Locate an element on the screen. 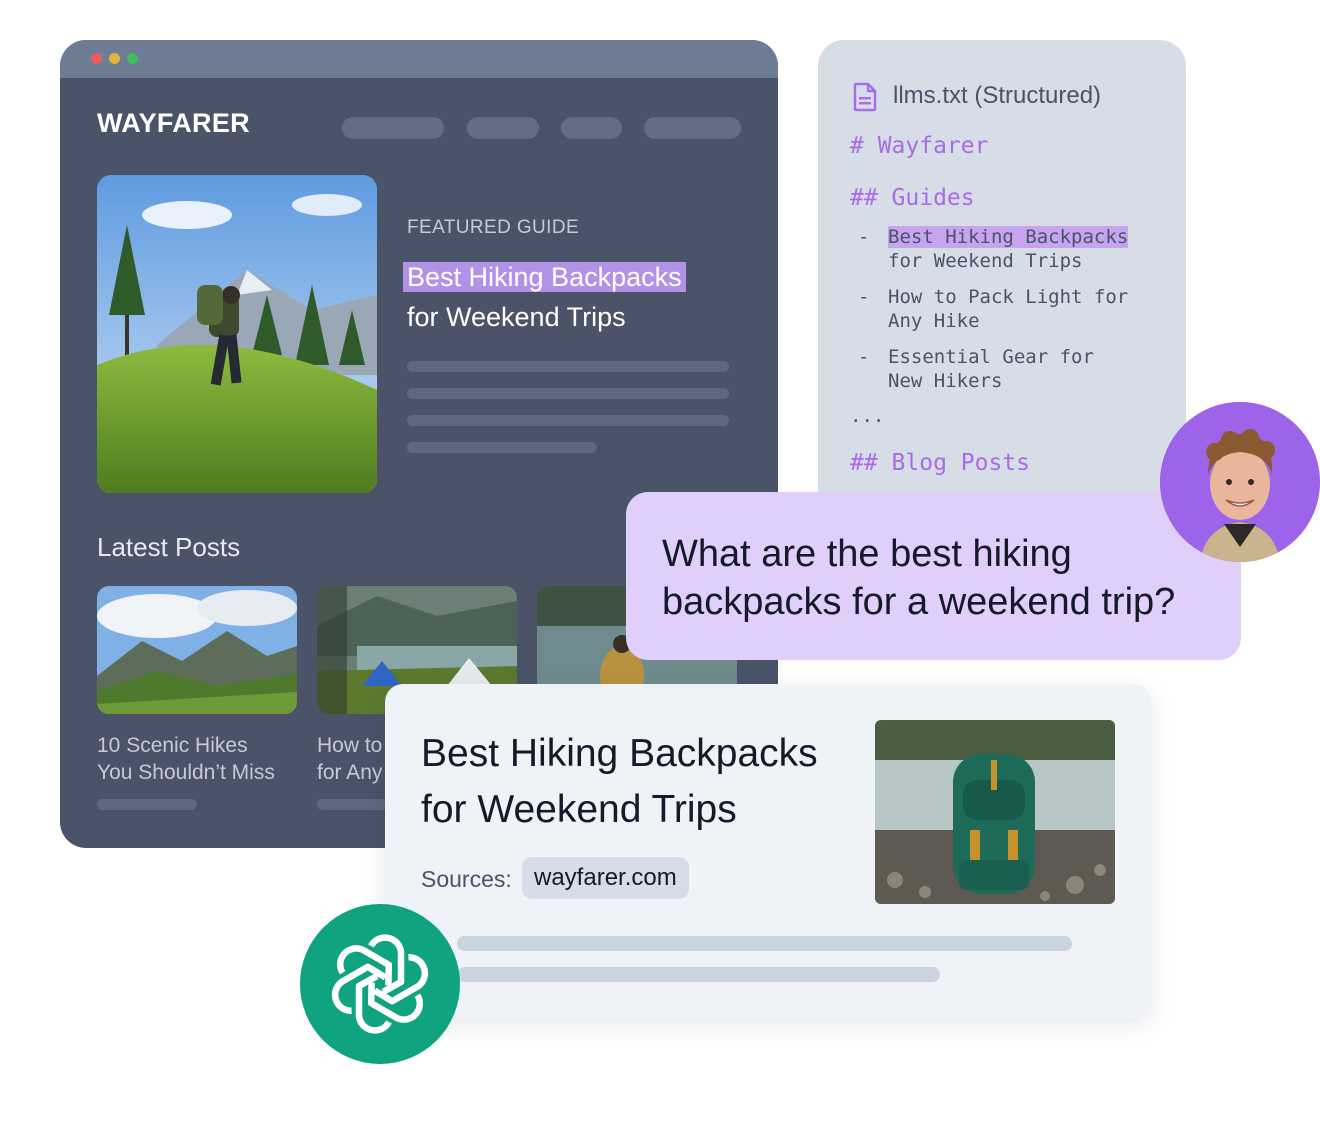  llms-guides-heading: ## Guides is located at coordinates (912, 198).